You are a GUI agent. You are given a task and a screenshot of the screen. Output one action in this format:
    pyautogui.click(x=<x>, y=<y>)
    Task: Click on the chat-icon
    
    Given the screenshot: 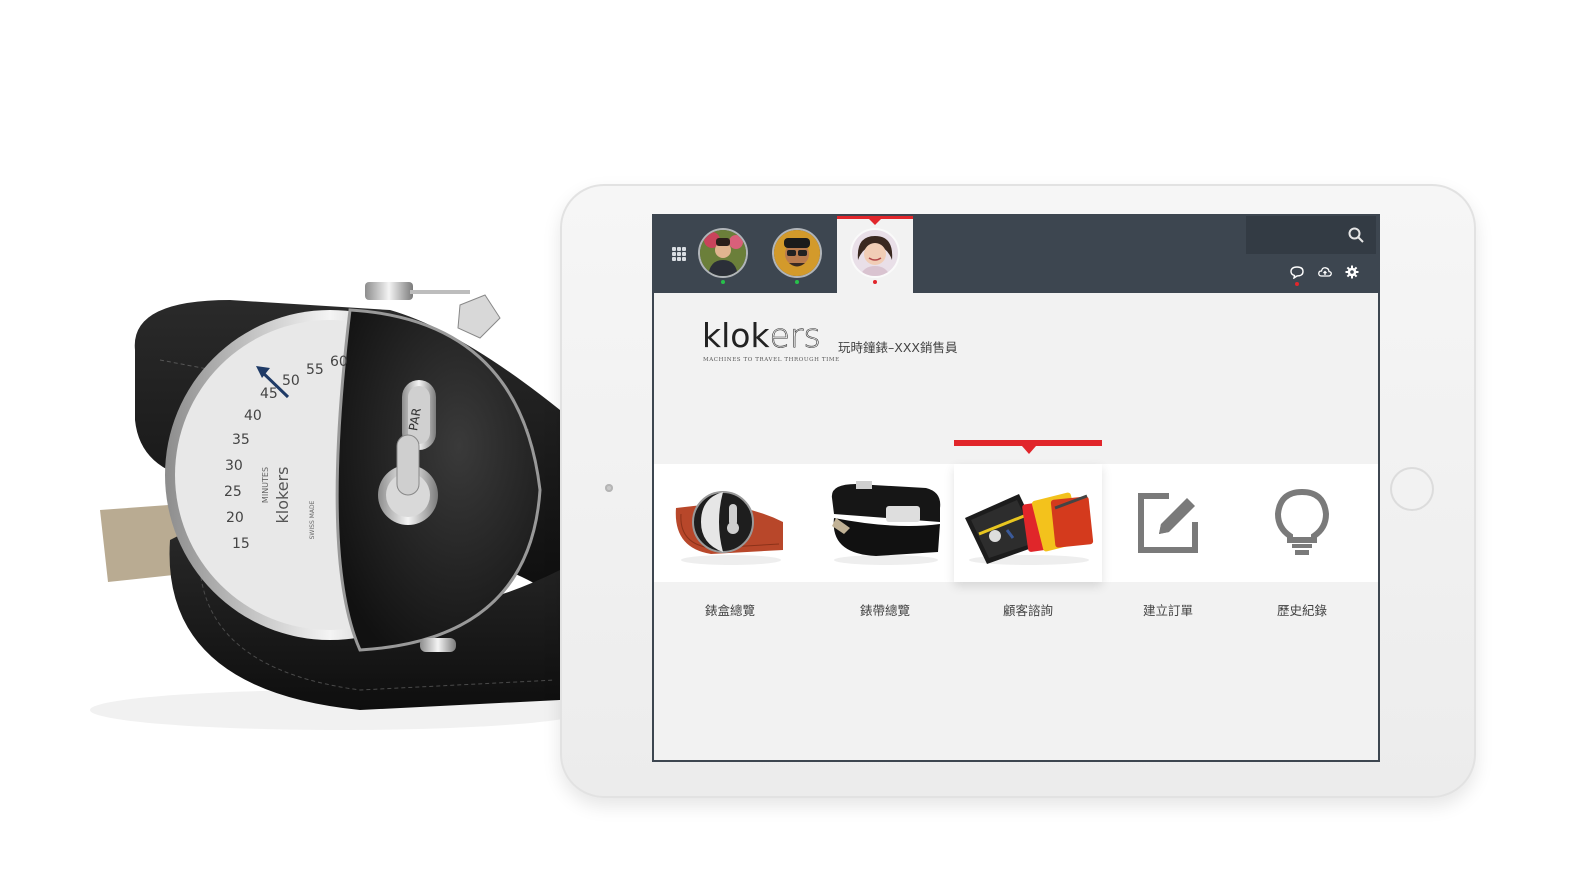 What is the action you would take?
    pyautogui.click(x=1297, y=272)
    